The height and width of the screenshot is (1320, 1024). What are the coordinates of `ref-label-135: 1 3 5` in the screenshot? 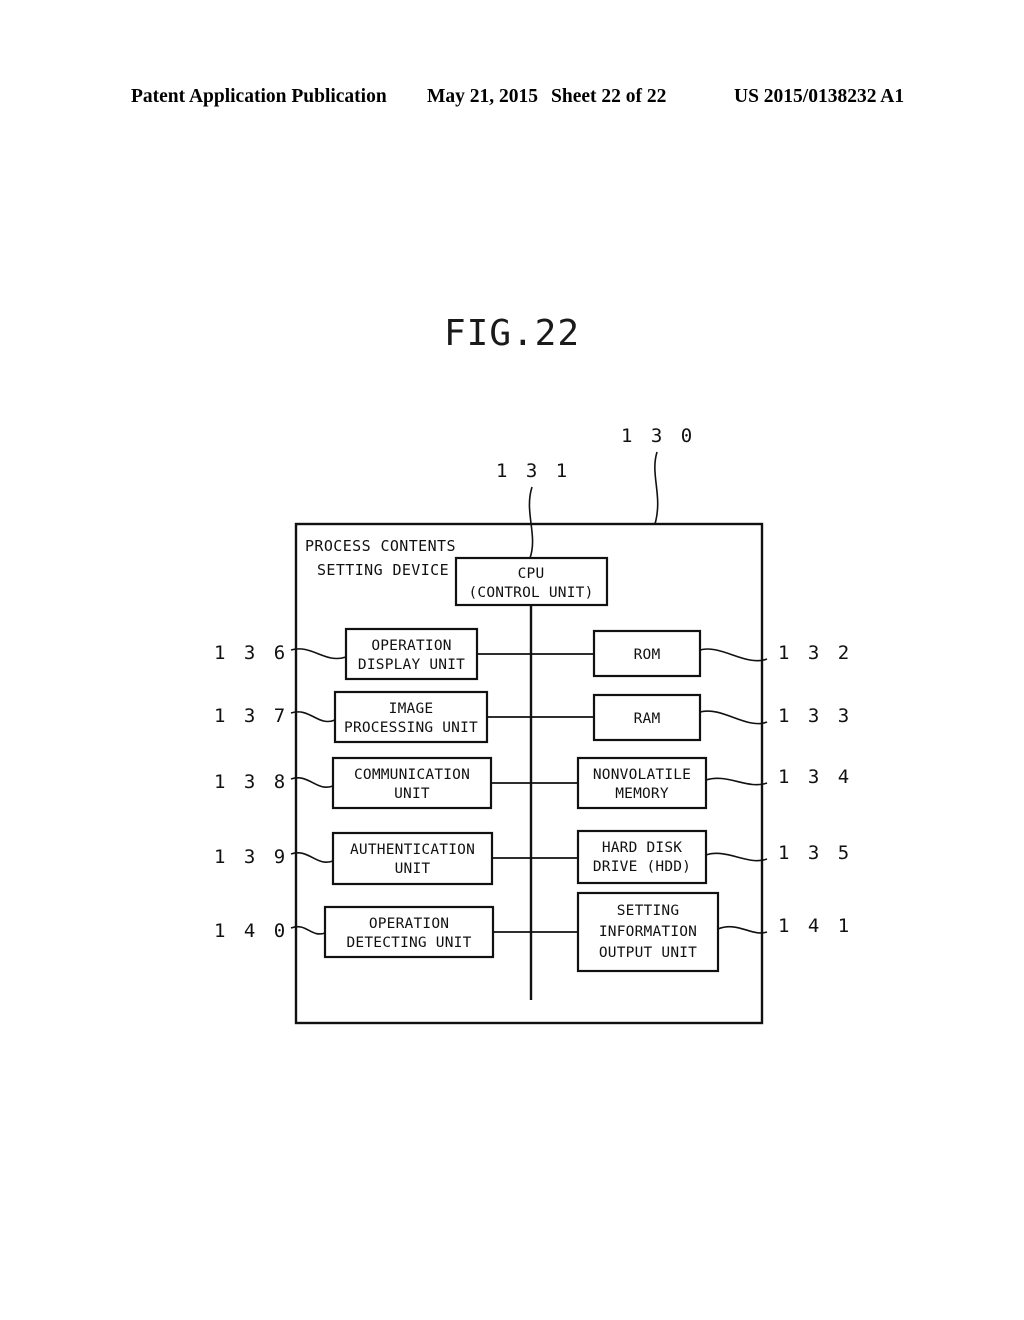 It's located at (815, 853).